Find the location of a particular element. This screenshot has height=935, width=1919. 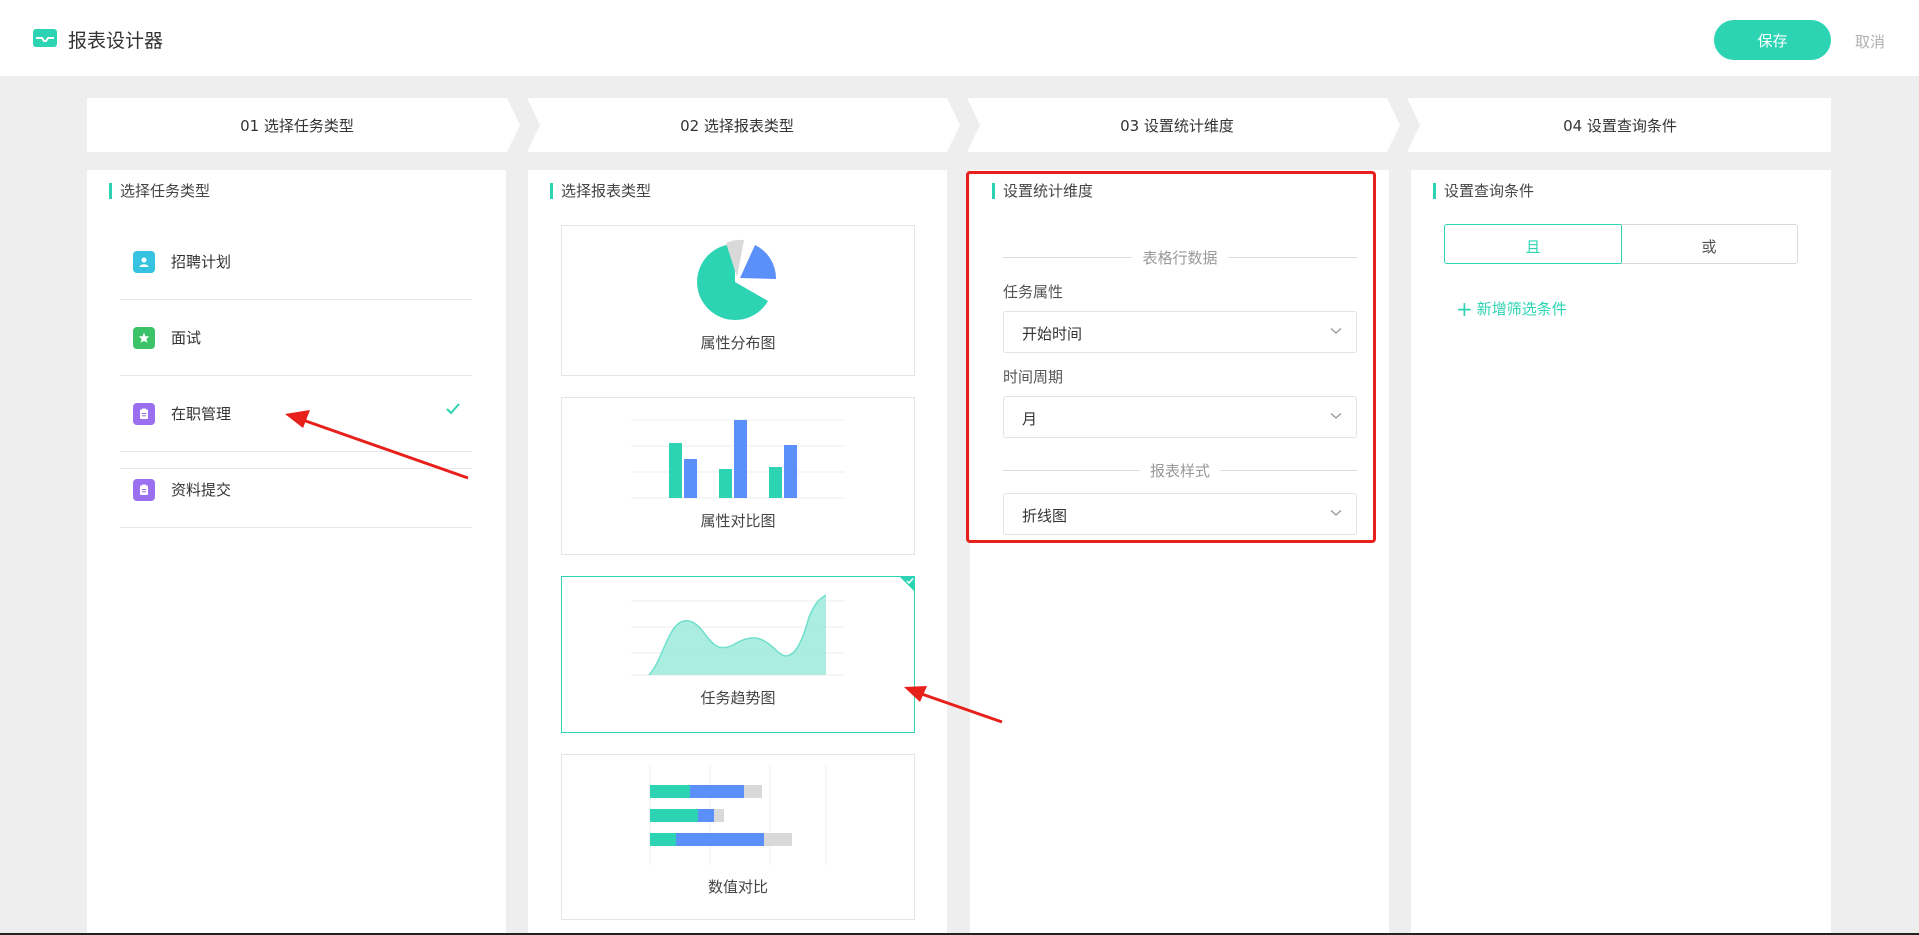

report-card-attribute-distribution: 属性分布图 is located at coordinates (738, 300).